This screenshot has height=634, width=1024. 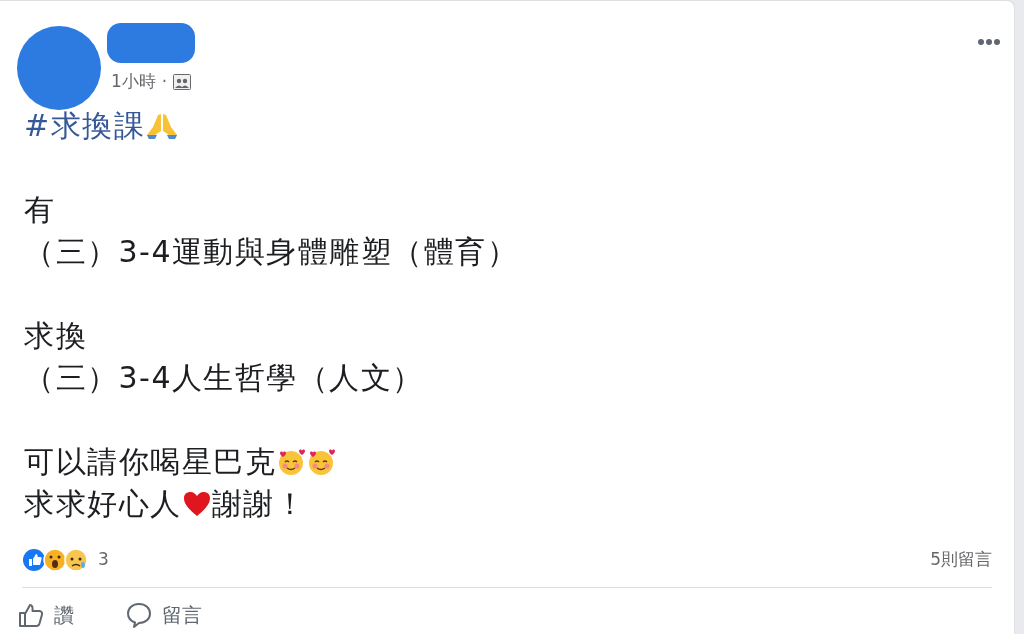 I want to click on post-text: （三）3-4人生哲學（人文）, so click(x=224, y=378).